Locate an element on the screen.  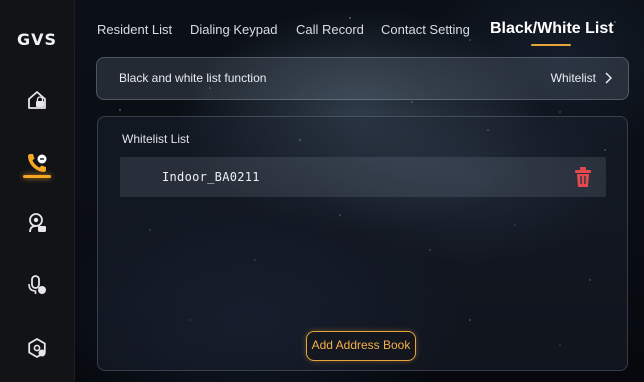
sidebar: GVS is located at coordinates (37, 191).